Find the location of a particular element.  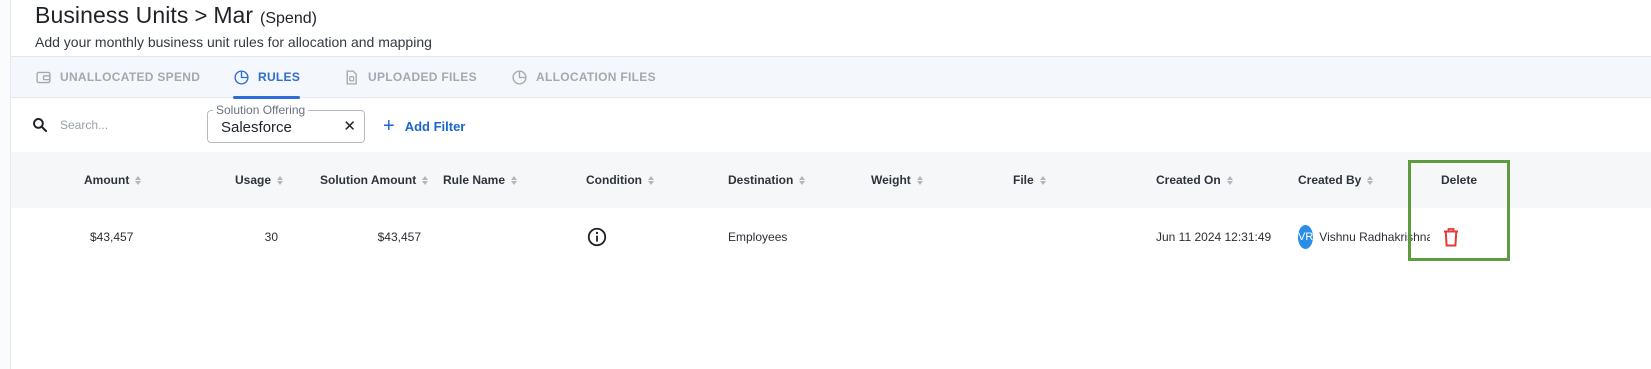

close-icon: ✕ is located at coordinates (349, 127).